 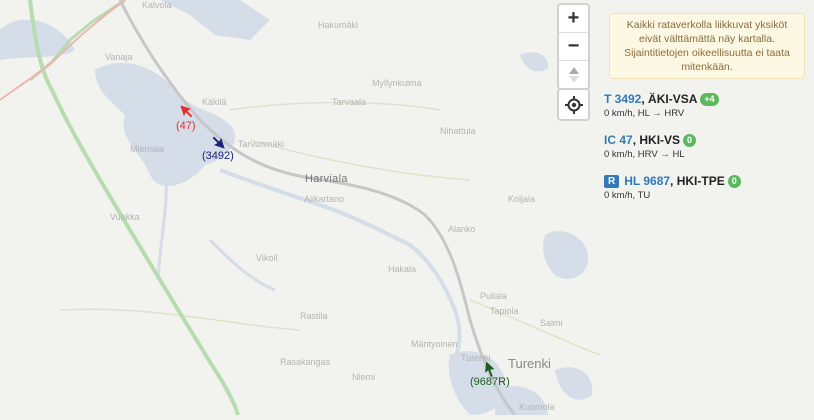 What do you see at coordinates (490, 382) in the screenshot?
I see `train-marker-label: (9687R)` at bounding box center [490, 382].